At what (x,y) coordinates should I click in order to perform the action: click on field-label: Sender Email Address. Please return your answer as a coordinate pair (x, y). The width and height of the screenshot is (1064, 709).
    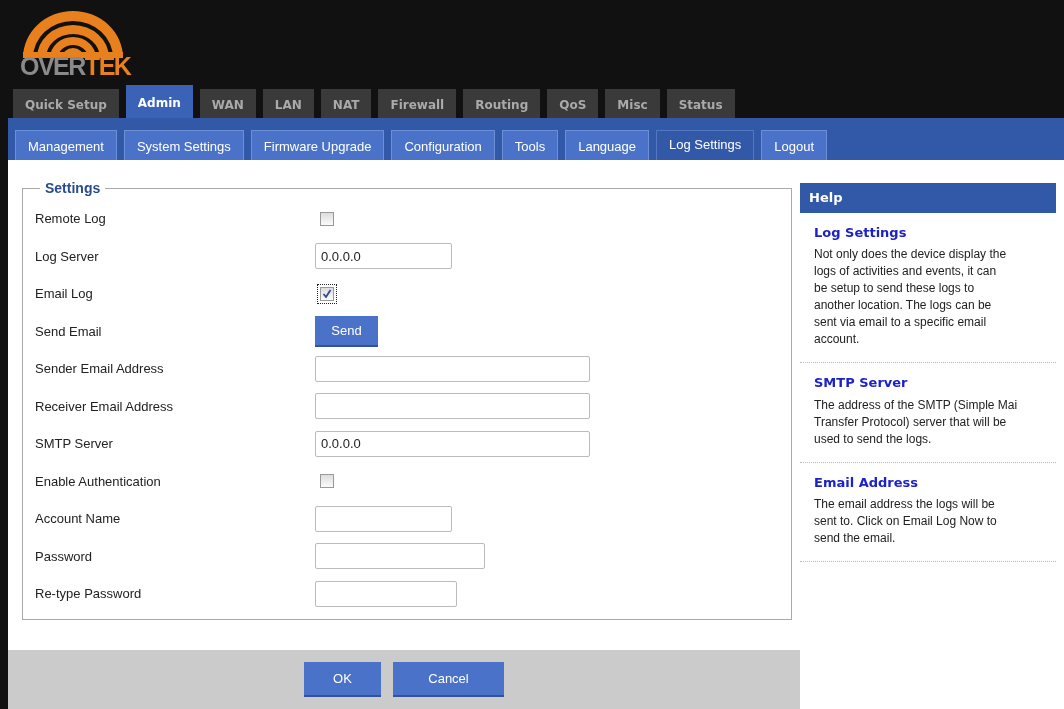
    Looking at the image, I should click on (100, 369).